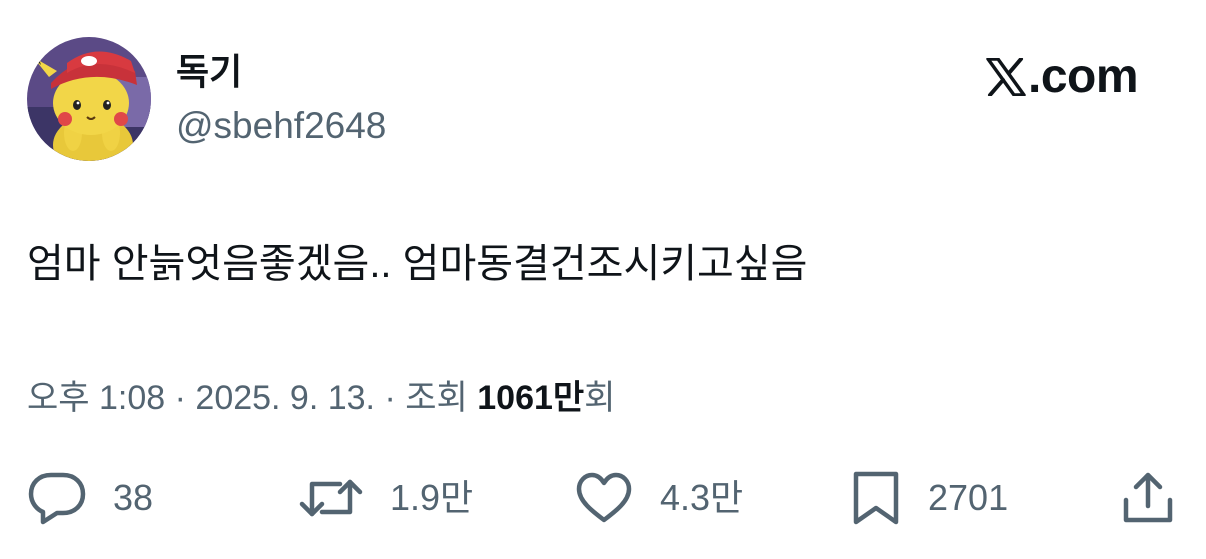  Describe the element at coordinates (133, 497) in the screenshot. I see `reply-count: 38` at that location.